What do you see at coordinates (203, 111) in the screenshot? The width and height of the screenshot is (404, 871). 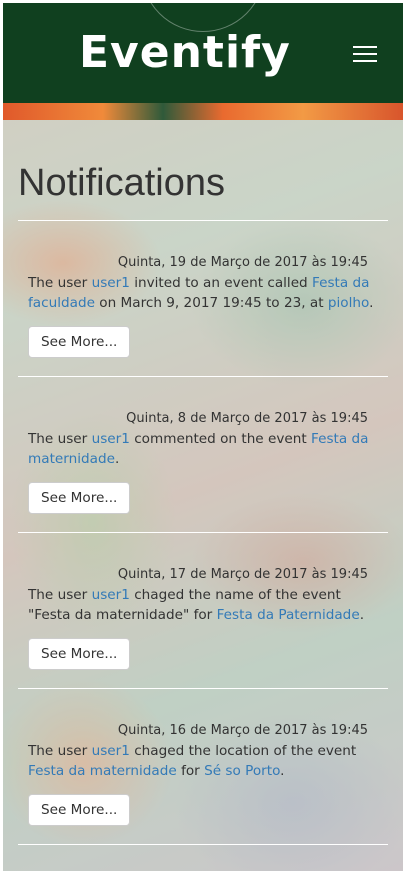 I see `header-banner-strip` at bounding box center [203, 111].